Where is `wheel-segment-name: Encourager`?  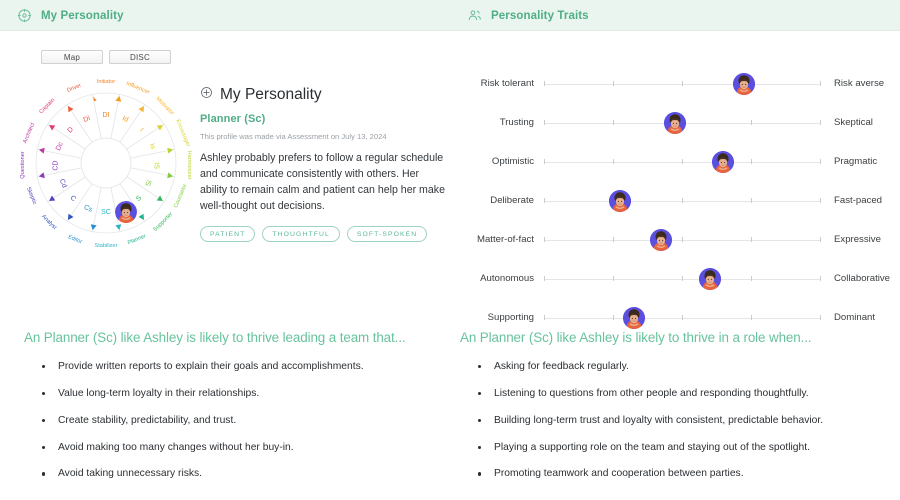
wheel-segment-name: Encourager is located at coordinates (182, 133).